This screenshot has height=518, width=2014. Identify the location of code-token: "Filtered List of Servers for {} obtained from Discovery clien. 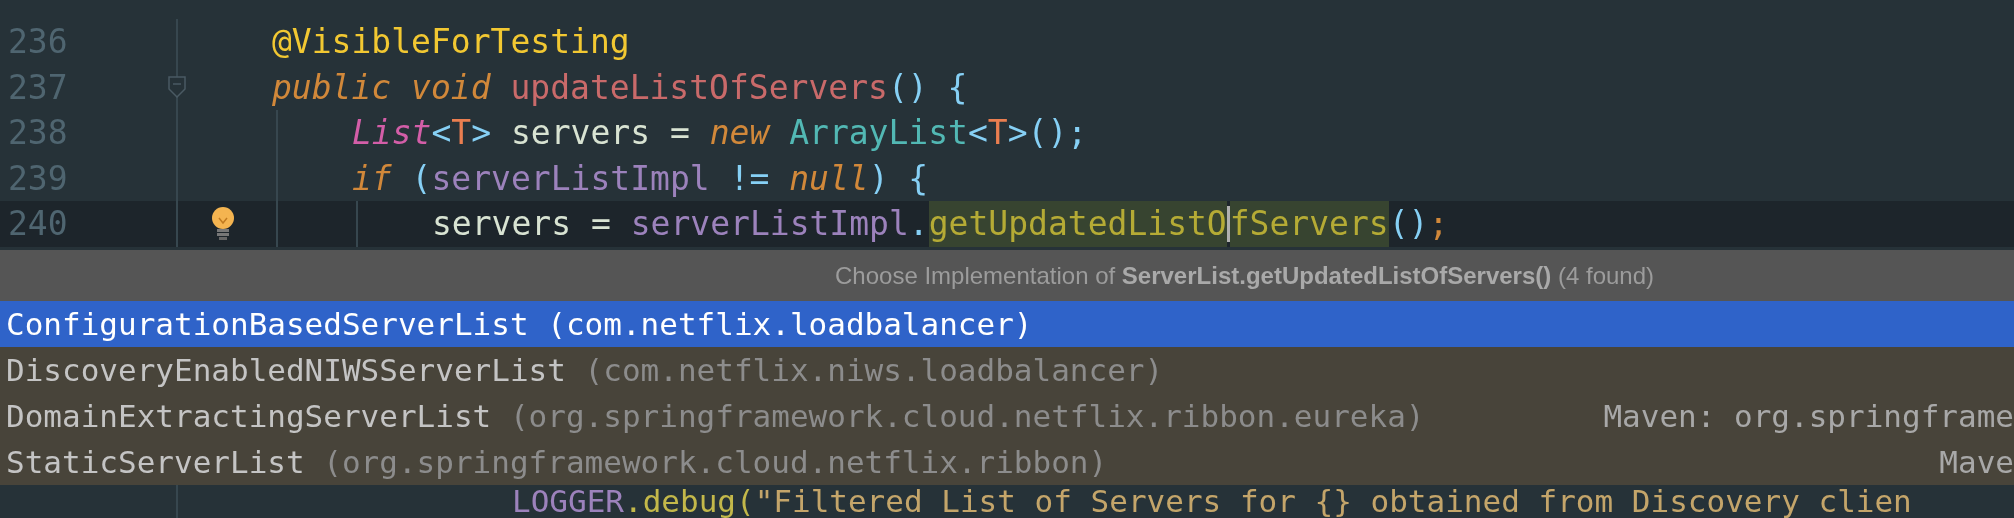
(1333, 501).